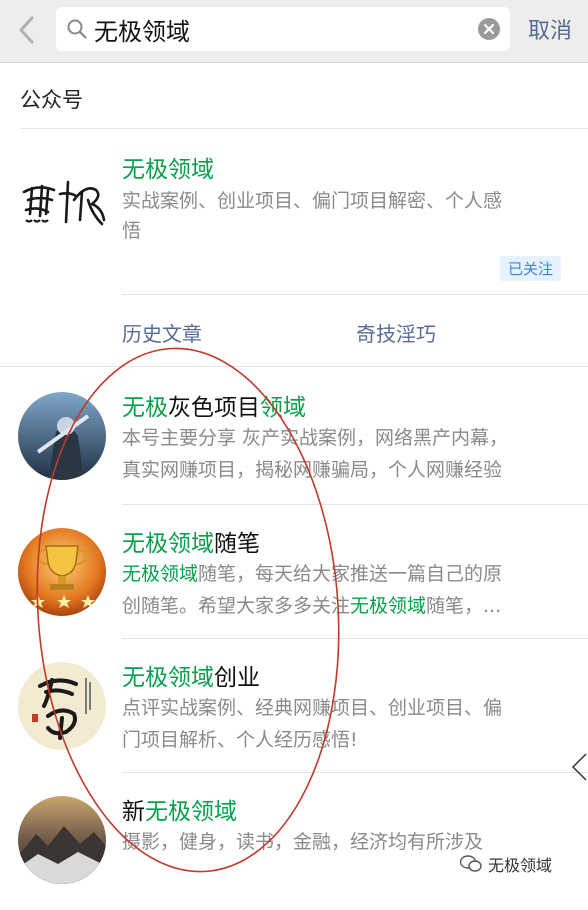 This screenshot has height=910, width=588. Describe the element at coordinates (191, 678) in the screenshot. I see `account-name: 无极领域创业` at that location.